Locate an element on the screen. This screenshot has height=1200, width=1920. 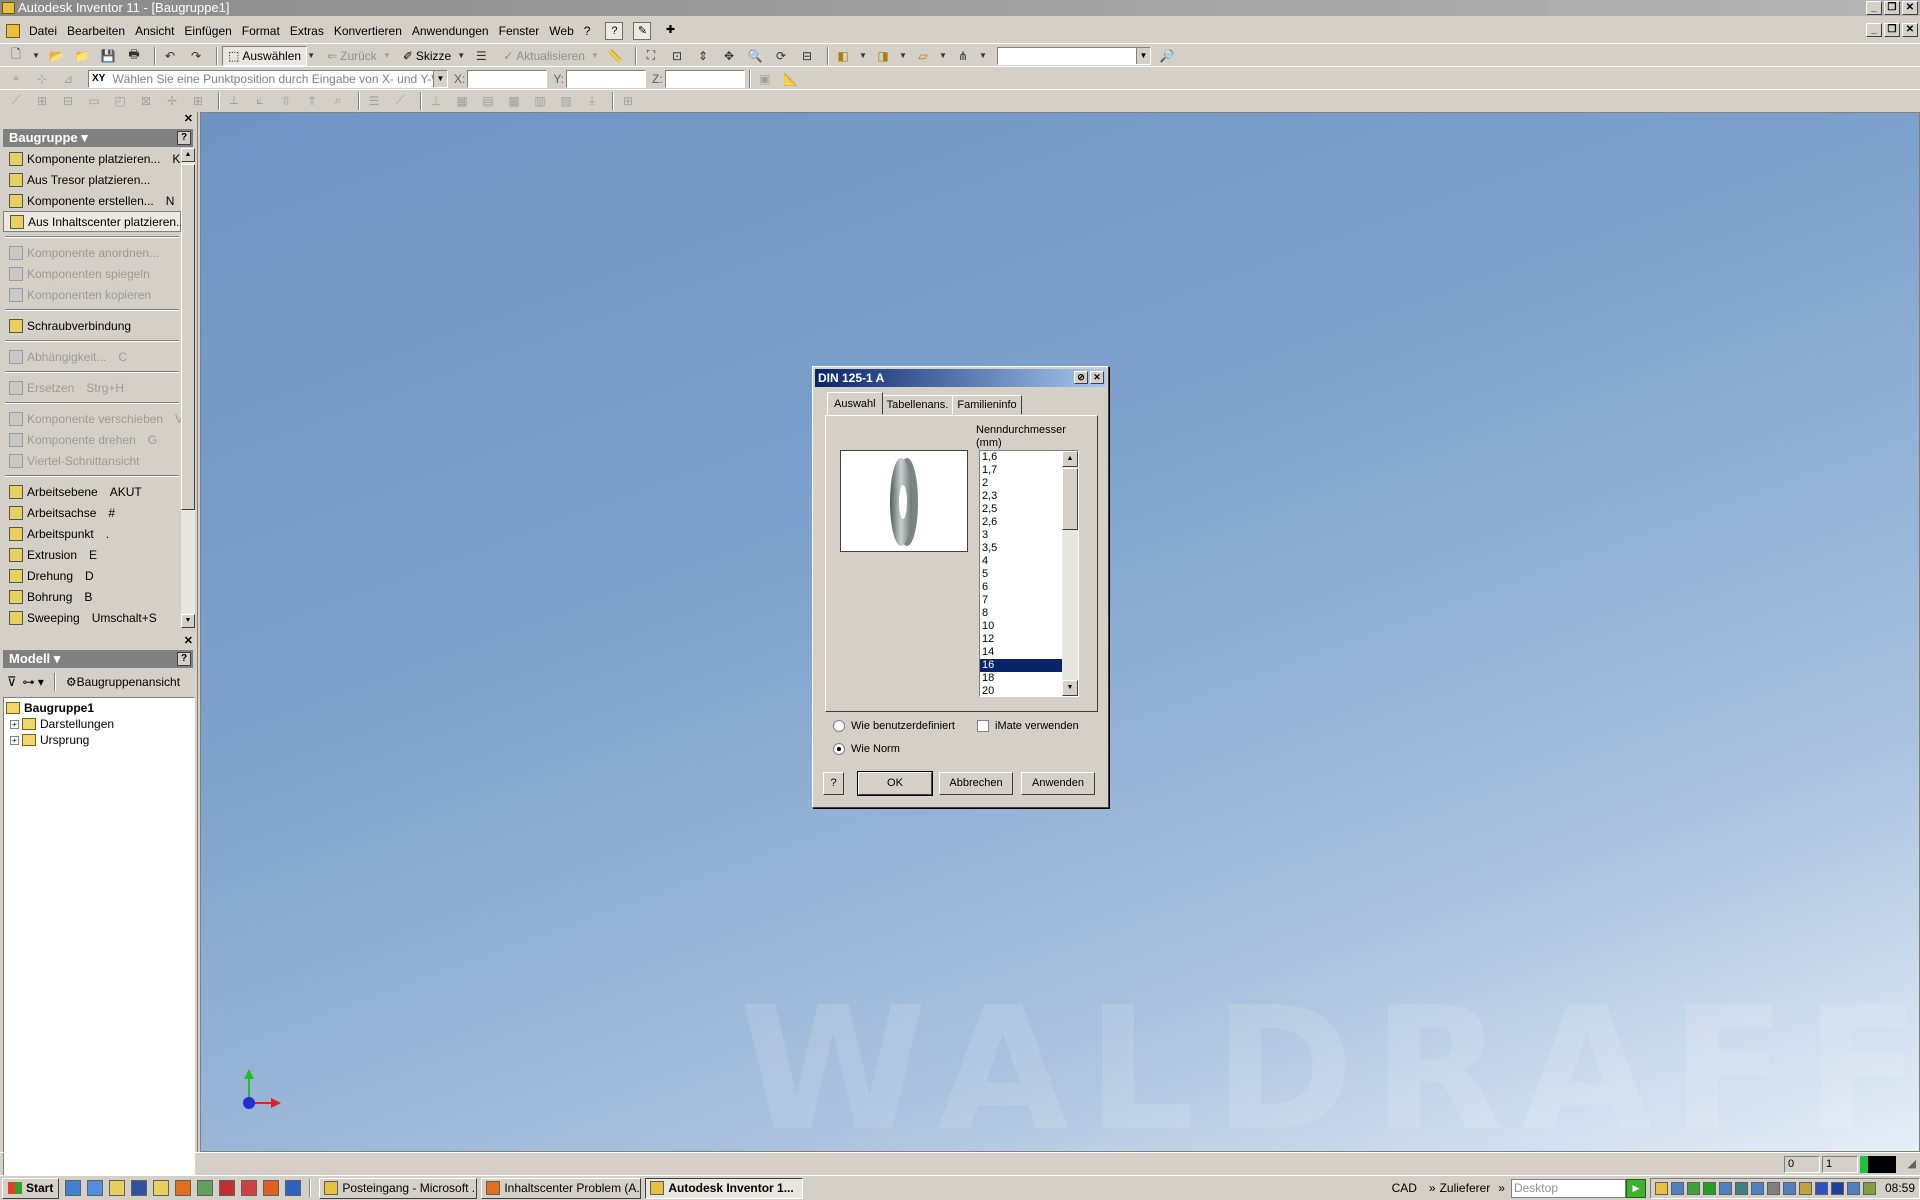
dialog-close-icon: ✕ is located at coordinates (1097, 377).